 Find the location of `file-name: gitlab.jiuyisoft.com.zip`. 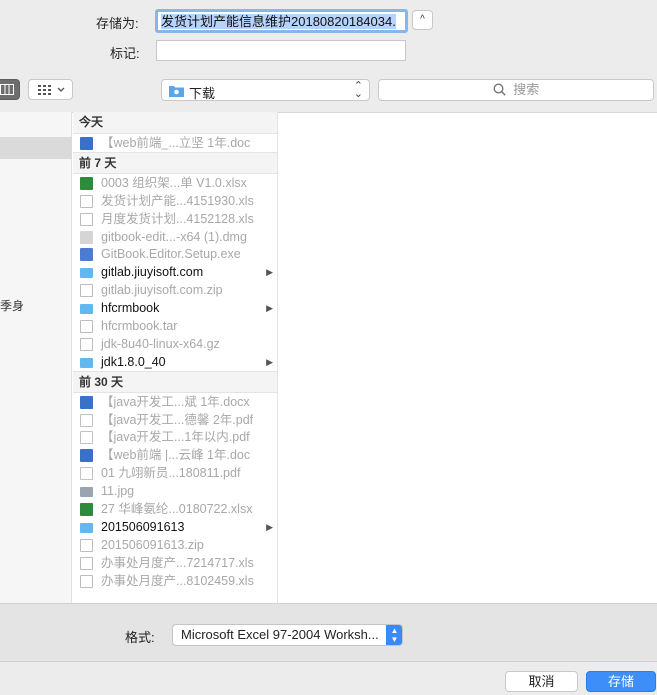

file-name: gitlab.jiuyisoft.com.zip is located at coordinates (162, 290).